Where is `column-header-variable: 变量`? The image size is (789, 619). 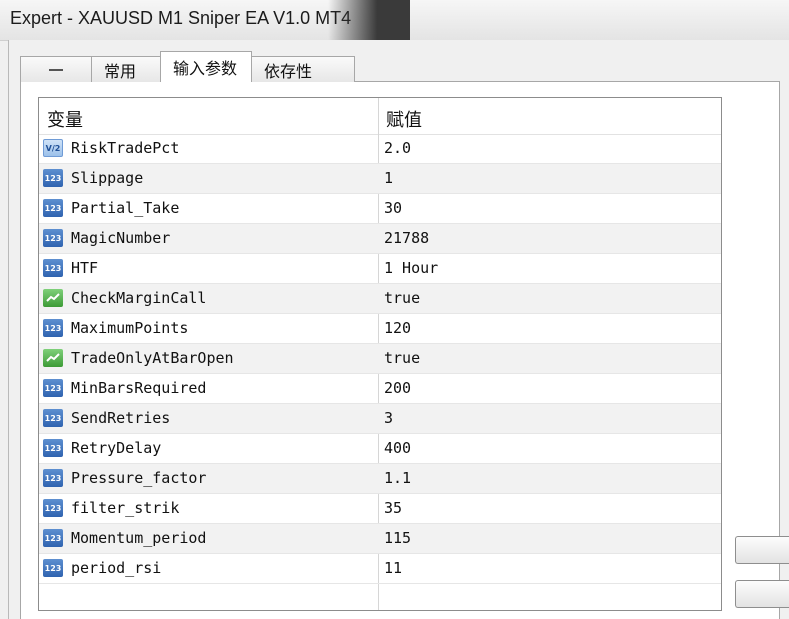
column-header-variable: 变量 is located at coordinates (65, 119).